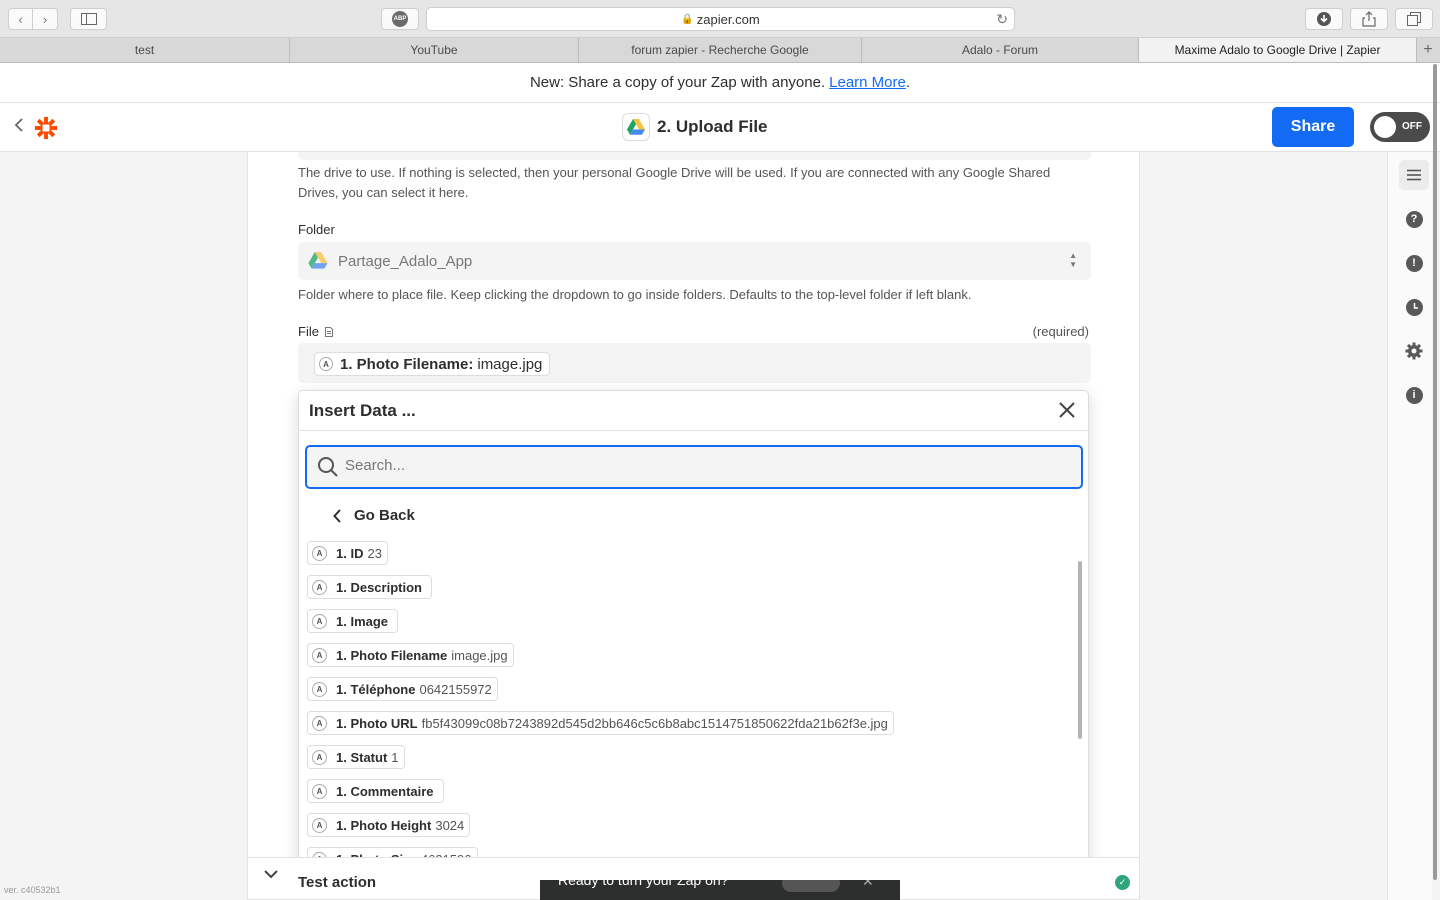 This screenshot has height=900, width=1440. What do you see at coordinates (145, 50) in the screenshot?
I see `browser-tab: test` at bounding box center [145, 50].